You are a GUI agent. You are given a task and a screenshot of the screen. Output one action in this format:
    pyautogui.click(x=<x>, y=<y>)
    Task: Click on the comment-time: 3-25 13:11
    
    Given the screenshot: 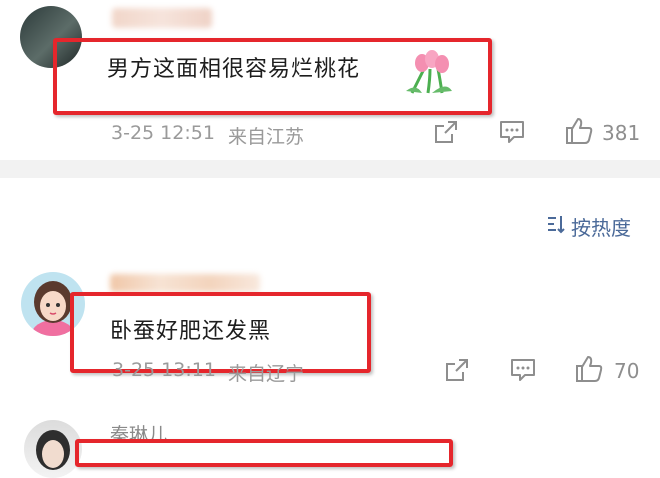 What is the action you would take?
    pyautogui.click(x=164, y=370)
    